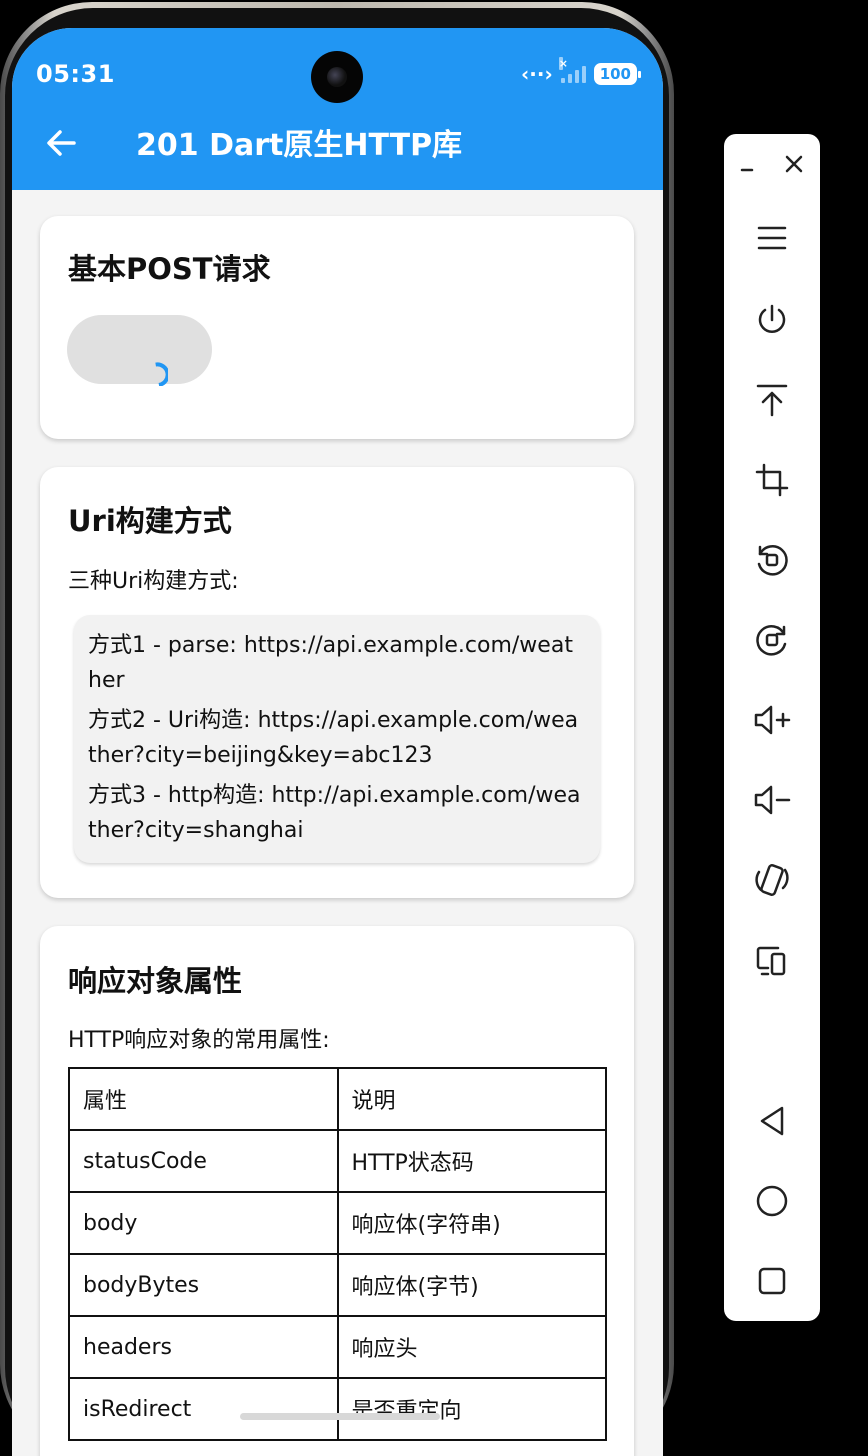 The height and width of the screenshot is (1456, 868). I want to click on back-nav-button, so click(772, 1121).